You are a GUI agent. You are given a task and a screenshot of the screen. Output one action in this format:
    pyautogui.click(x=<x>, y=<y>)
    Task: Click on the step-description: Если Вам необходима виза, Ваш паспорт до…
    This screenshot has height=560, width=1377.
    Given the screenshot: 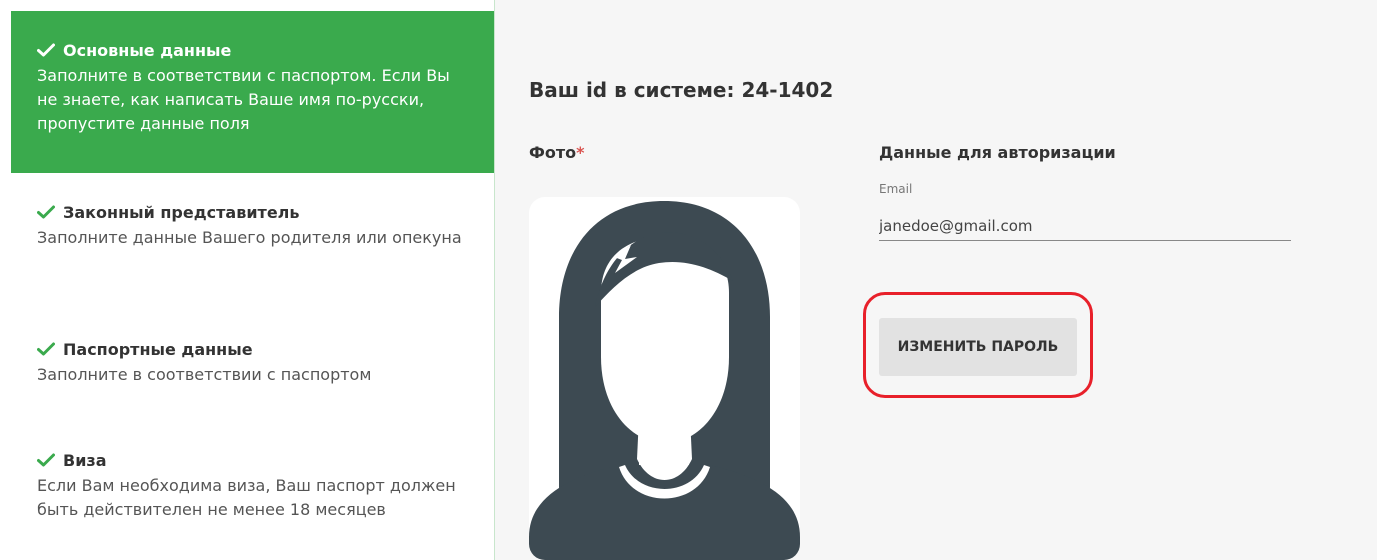 What is the action you would take?
    pyautogui.click(x=246, y=497)
    